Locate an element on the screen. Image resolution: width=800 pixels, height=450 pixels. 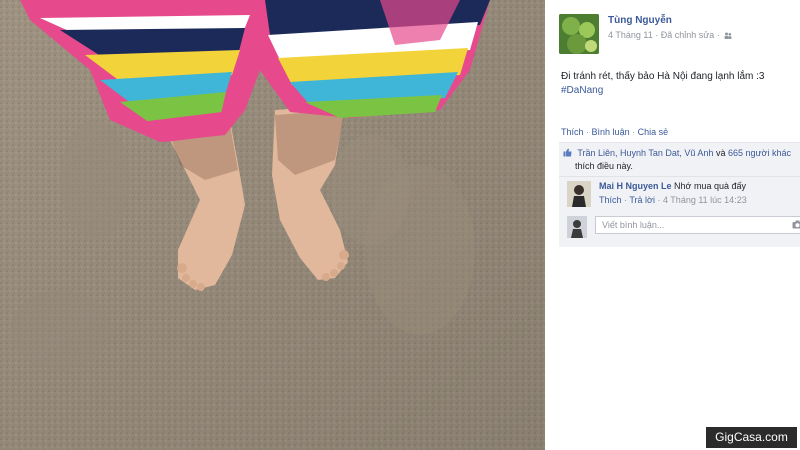
post-date: 4 Tháng 11 is located at coordinates (630, 35).